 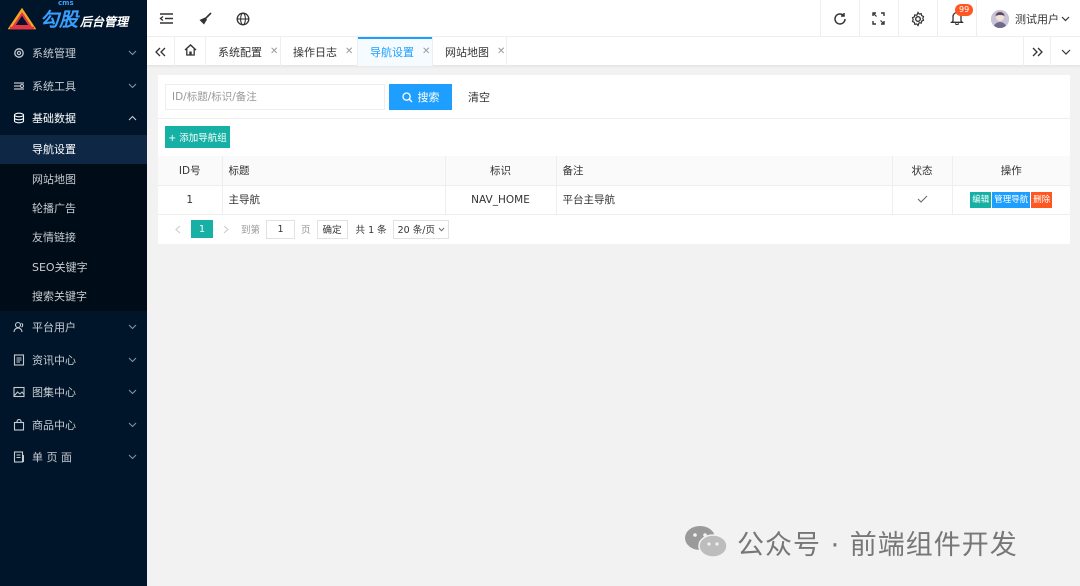 I want to click on user-menu: 测试用户, so click(x=1030, y=18).